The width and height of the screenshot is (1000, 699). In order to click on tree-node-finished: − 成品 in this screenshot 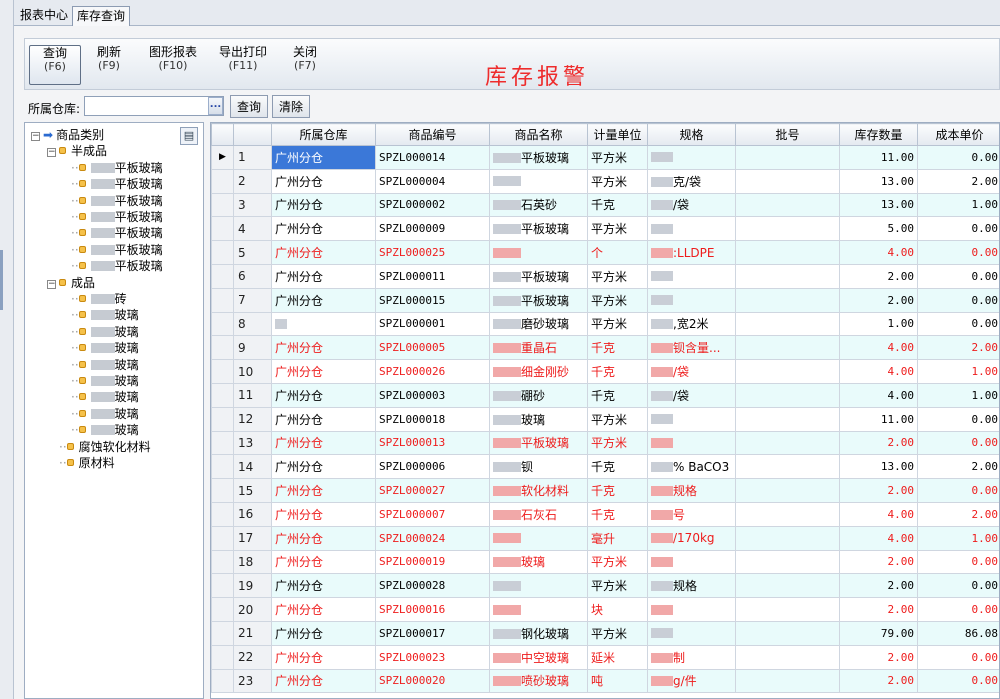, I will do `click(71, 283)`.